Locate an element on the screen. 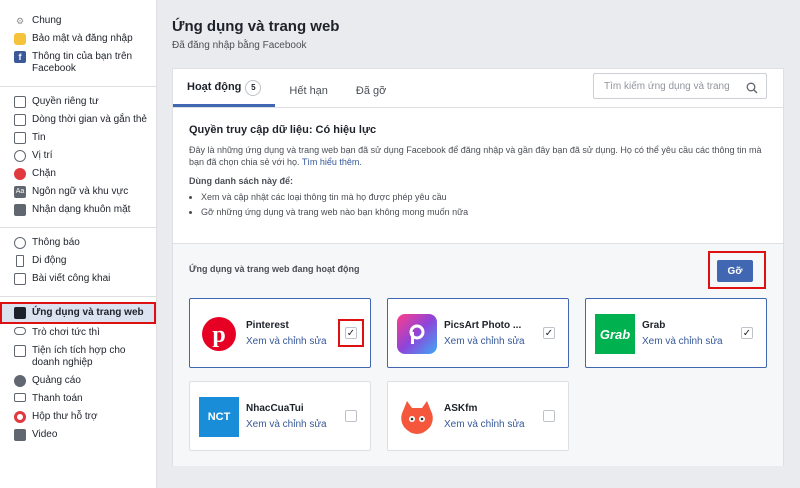  use-list-label: Dùng danh sách này để: is located at coordinates (241, 181).